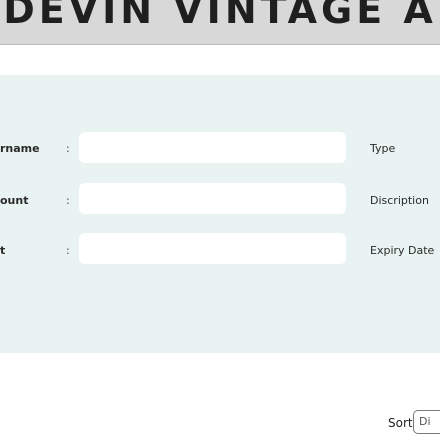  Describe the element at coordinates (402, 250) in the screenshot. I see `expiry-date-label: Expiry Date` at that location.